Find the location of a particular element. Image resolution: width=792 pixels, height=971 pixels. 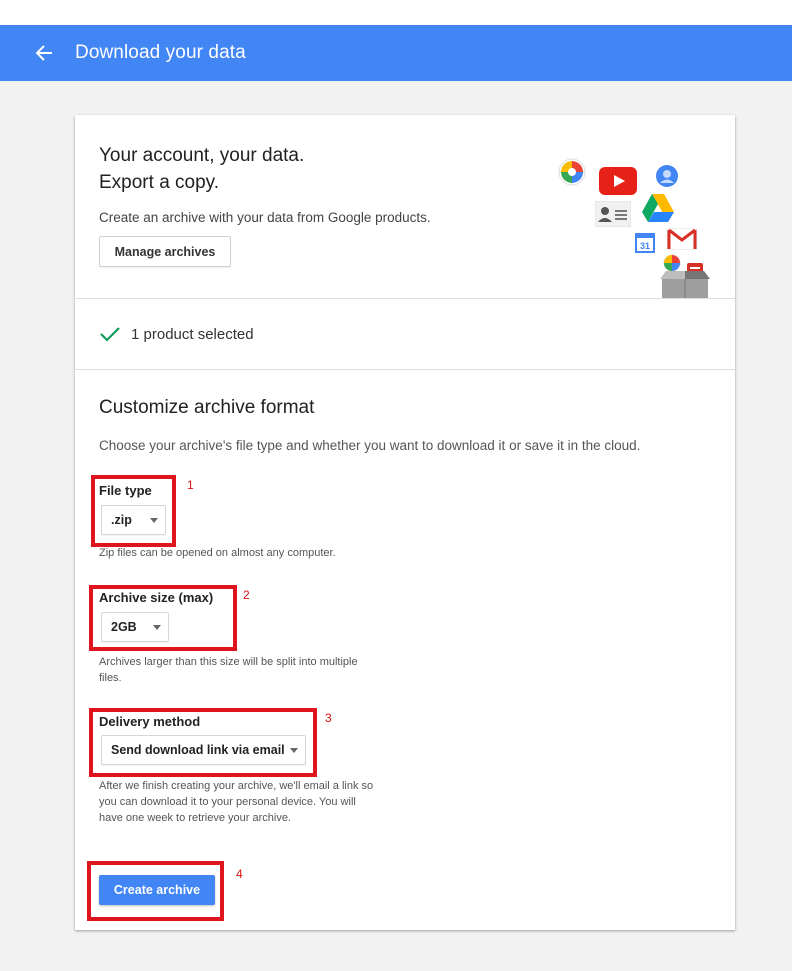

hero-title: Your account, your data. Export a copy. is located at coordinates (201, 169).